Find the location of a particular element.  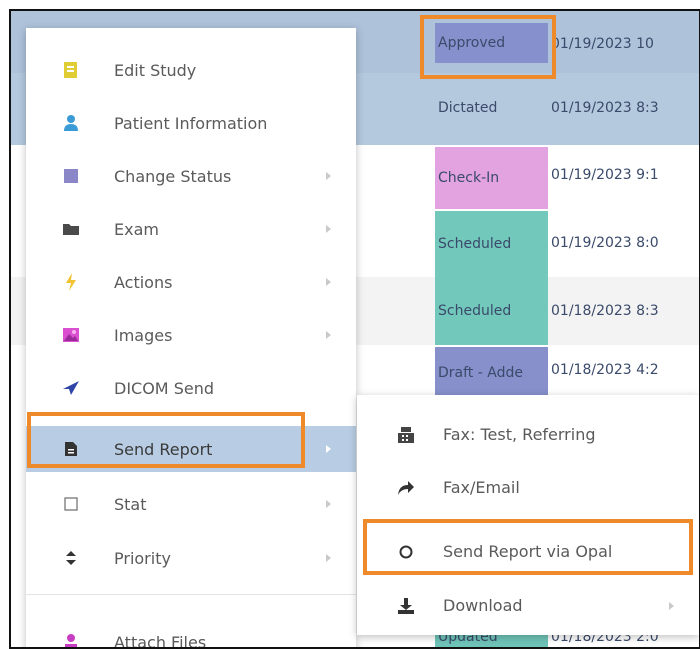

lightning-icon is located at coordinates (71, 282).